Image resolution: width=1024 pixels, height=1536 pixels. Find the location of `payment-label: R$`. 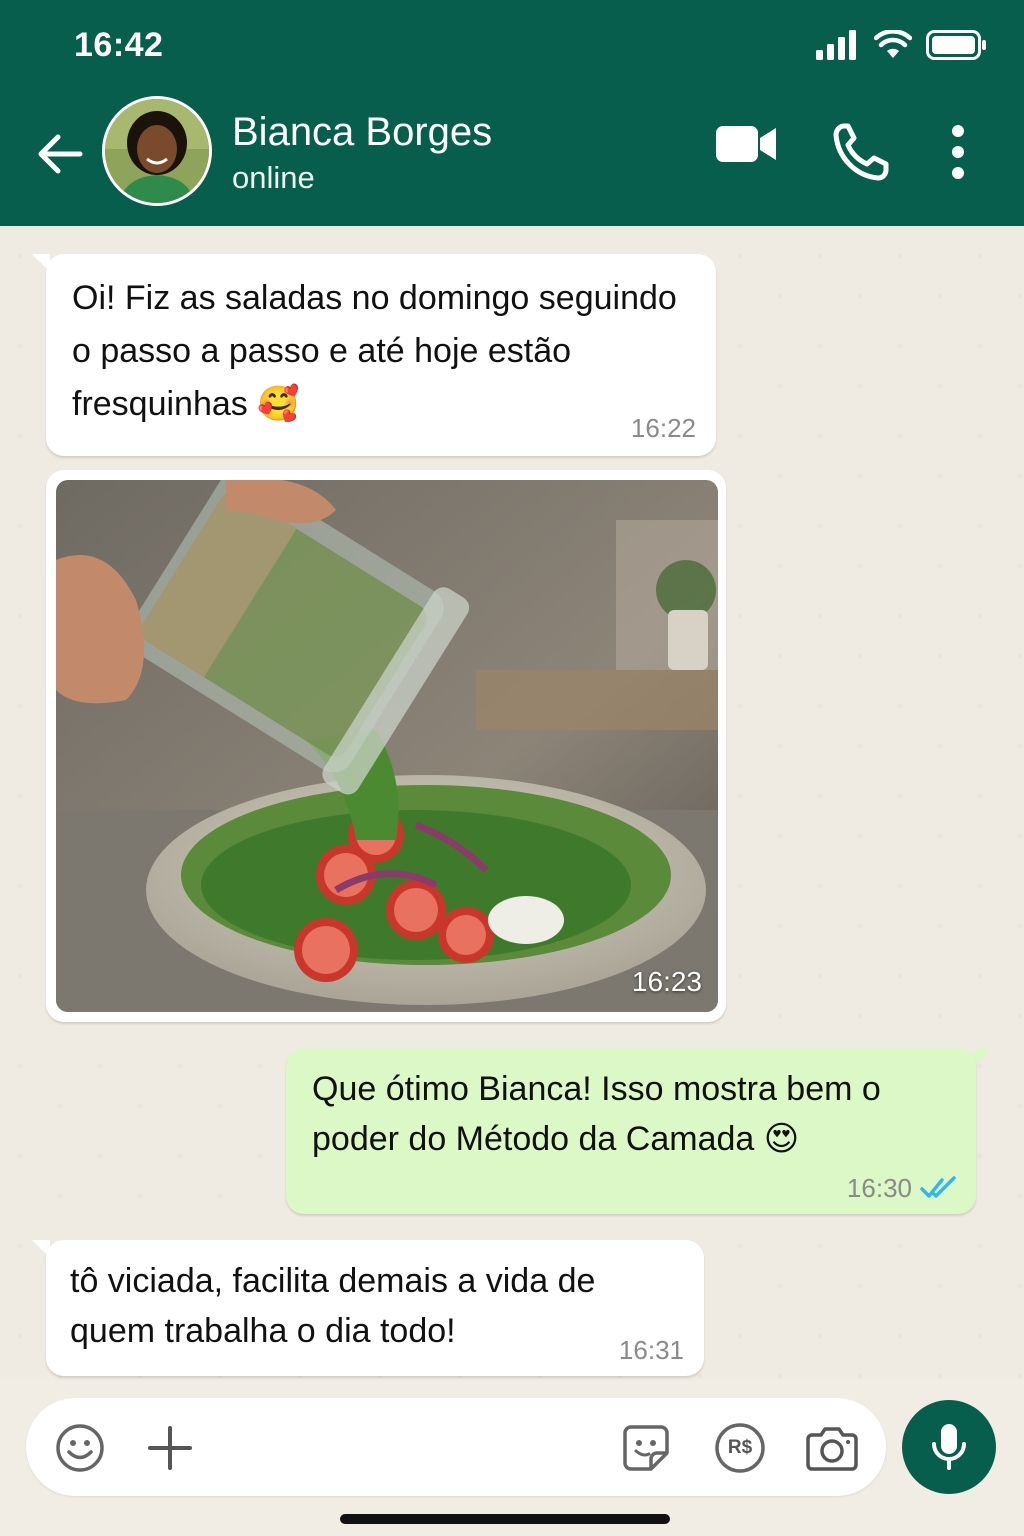

payment-label: R$ is located at coordinates (740, 1447).